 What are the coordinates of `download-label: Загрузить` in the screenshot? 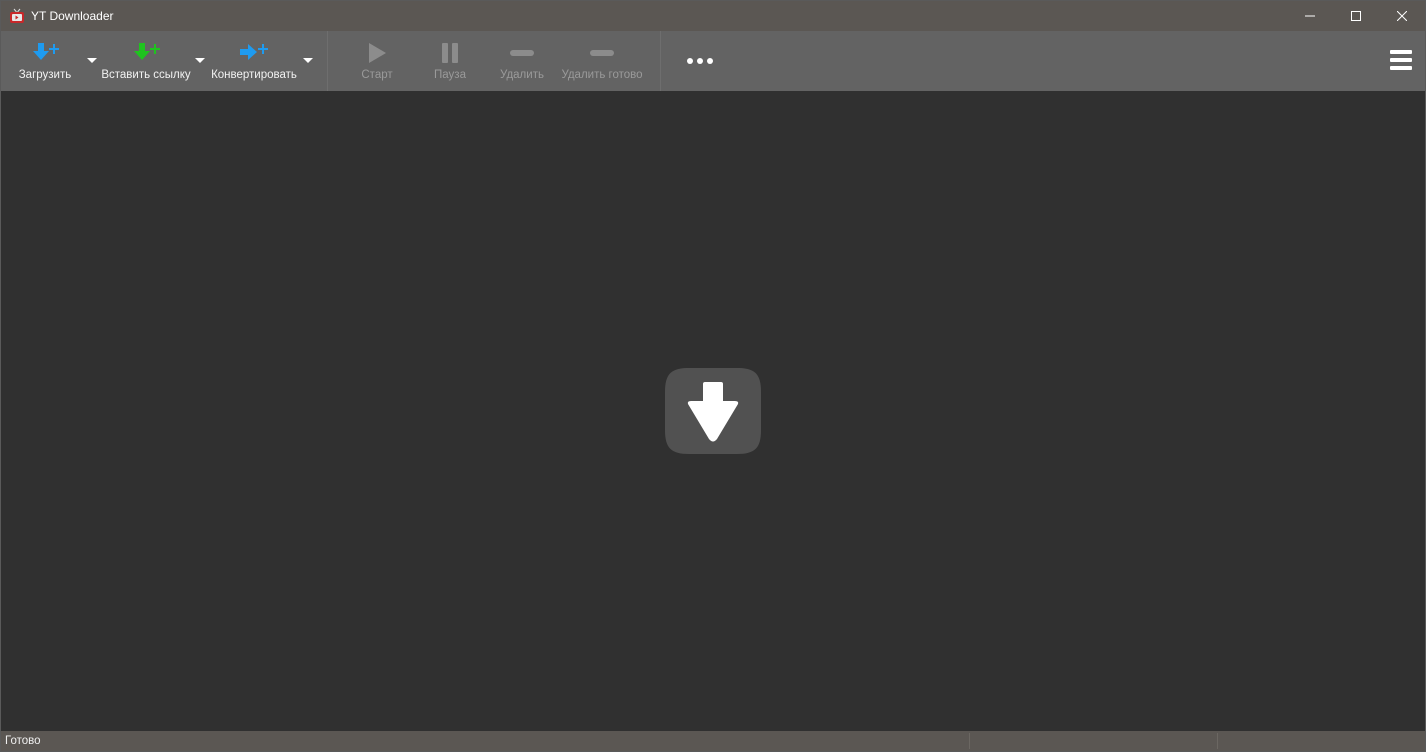 It's located at (45, 75).